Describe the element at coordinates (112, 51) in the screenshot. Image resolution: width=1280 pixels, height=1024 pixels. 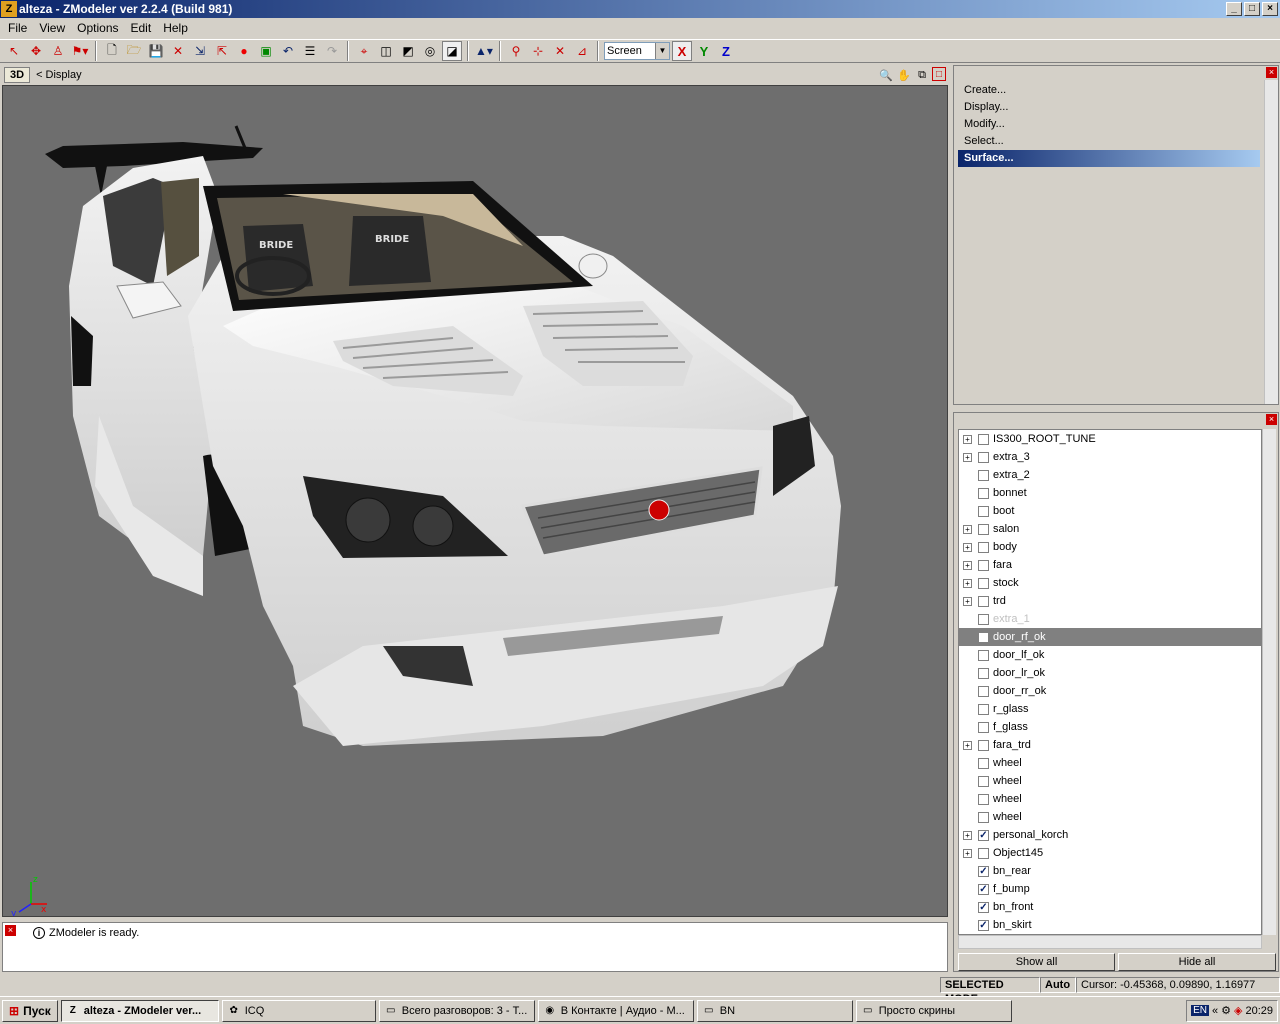
I see `new-file-icon: 🗋` at that location.